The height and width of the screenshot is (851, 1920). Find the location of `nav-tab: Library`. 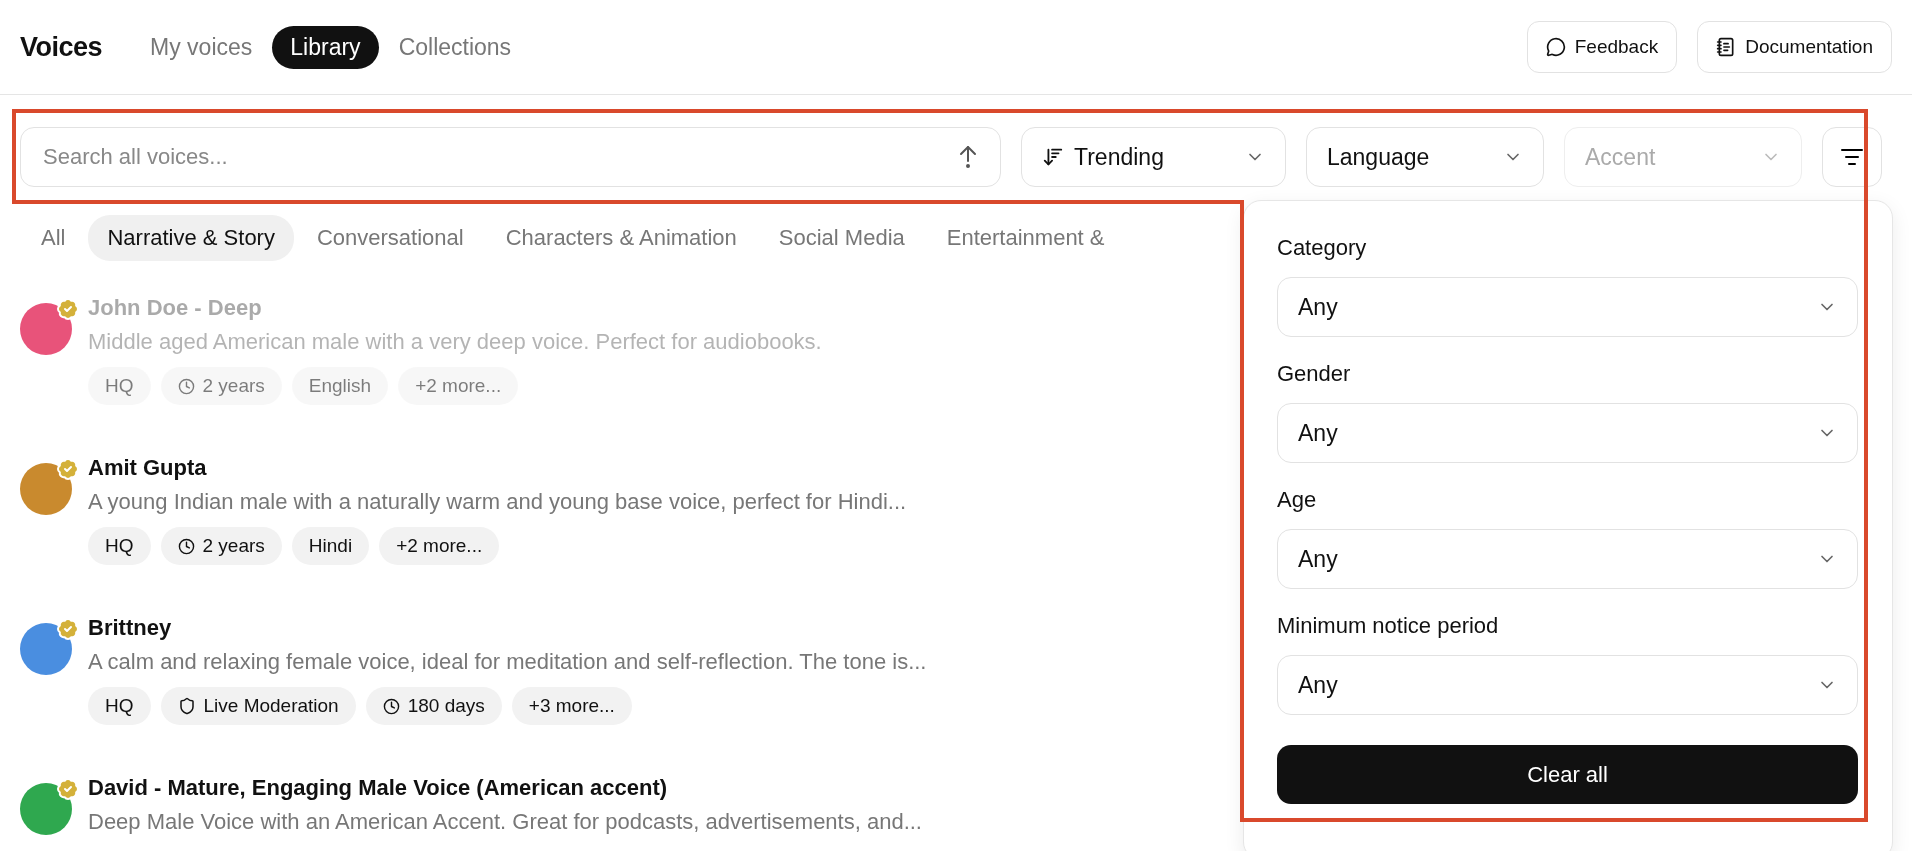

nav-tab: Library is located at coordinates (325, 47).